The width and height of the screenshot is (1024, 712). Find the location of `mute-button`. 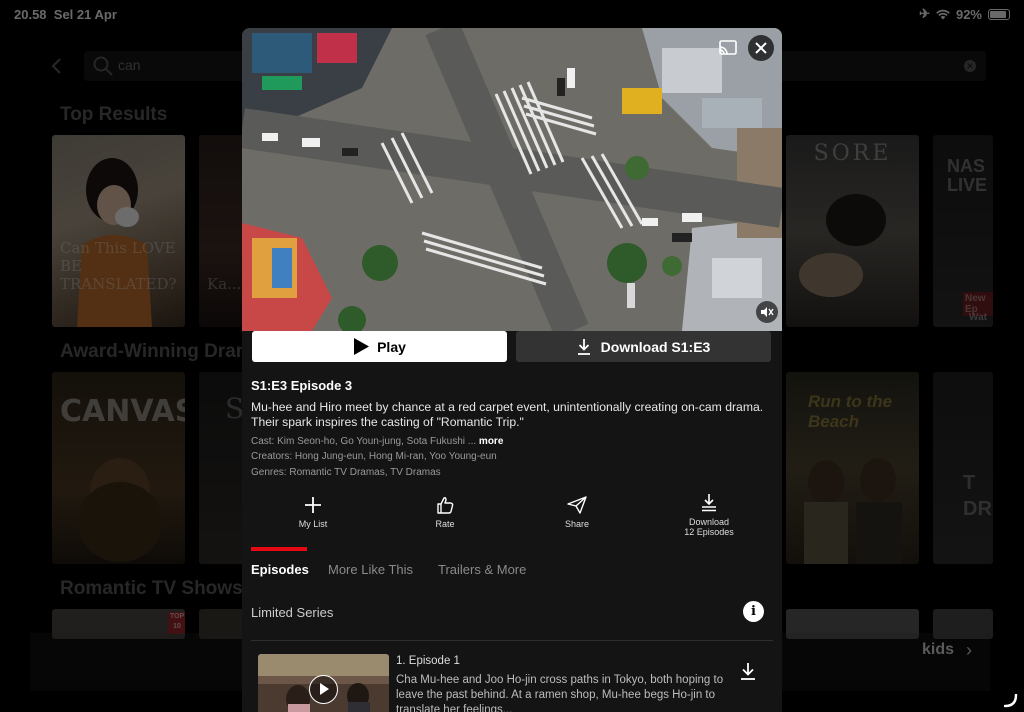

mute-button is located at coordinates (767, 312).